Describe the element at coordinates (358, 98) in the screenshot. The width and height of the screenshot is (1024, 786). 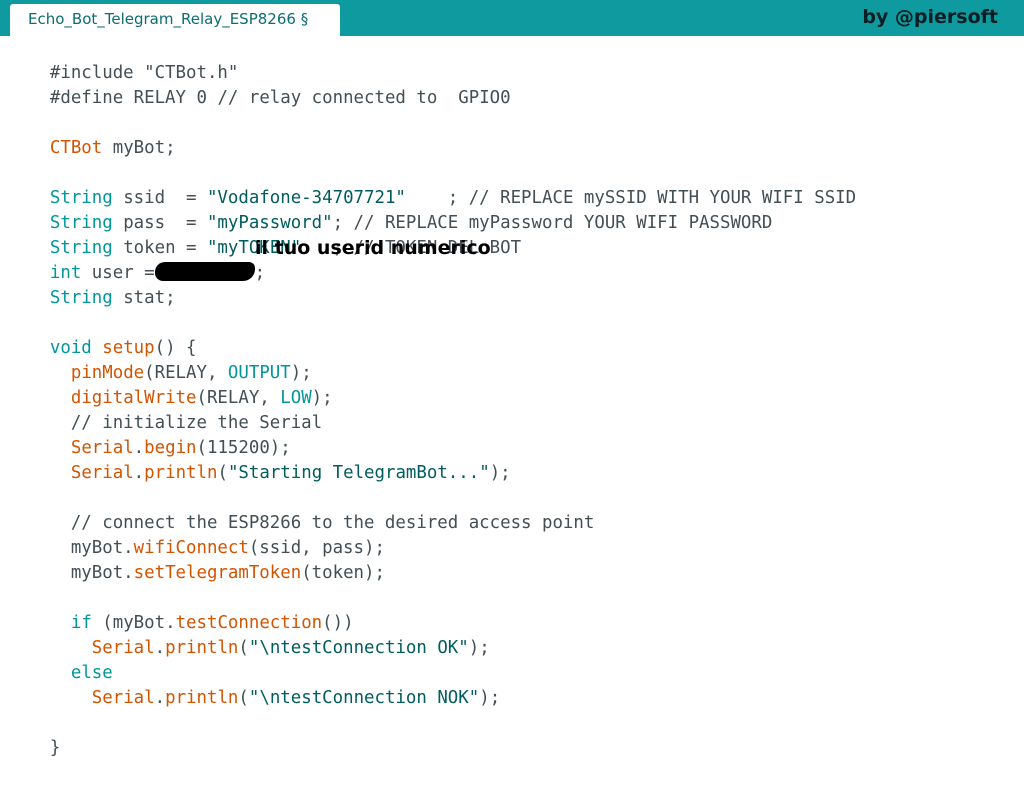
I see `code-token: // relay connected to GPIO0` at that location.